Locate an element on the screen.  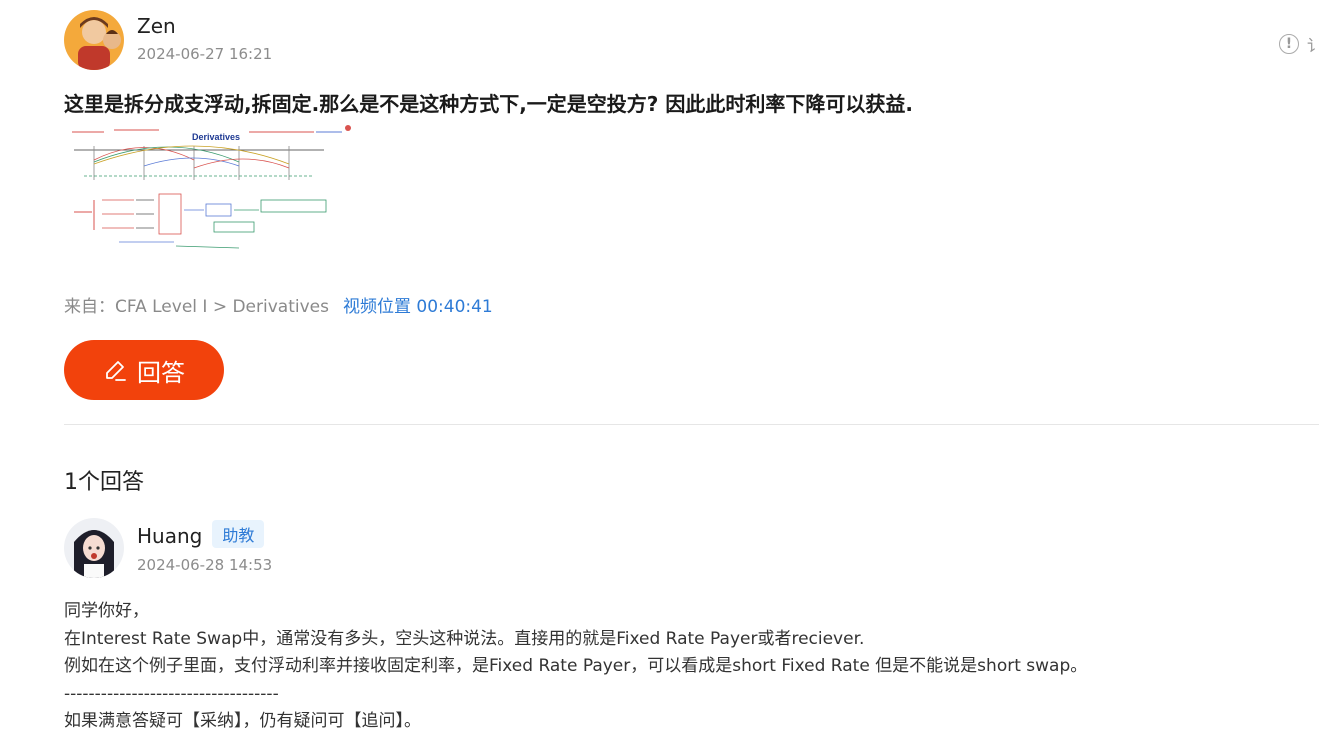
info-icon: ! is located at coordinates (1289, 44).